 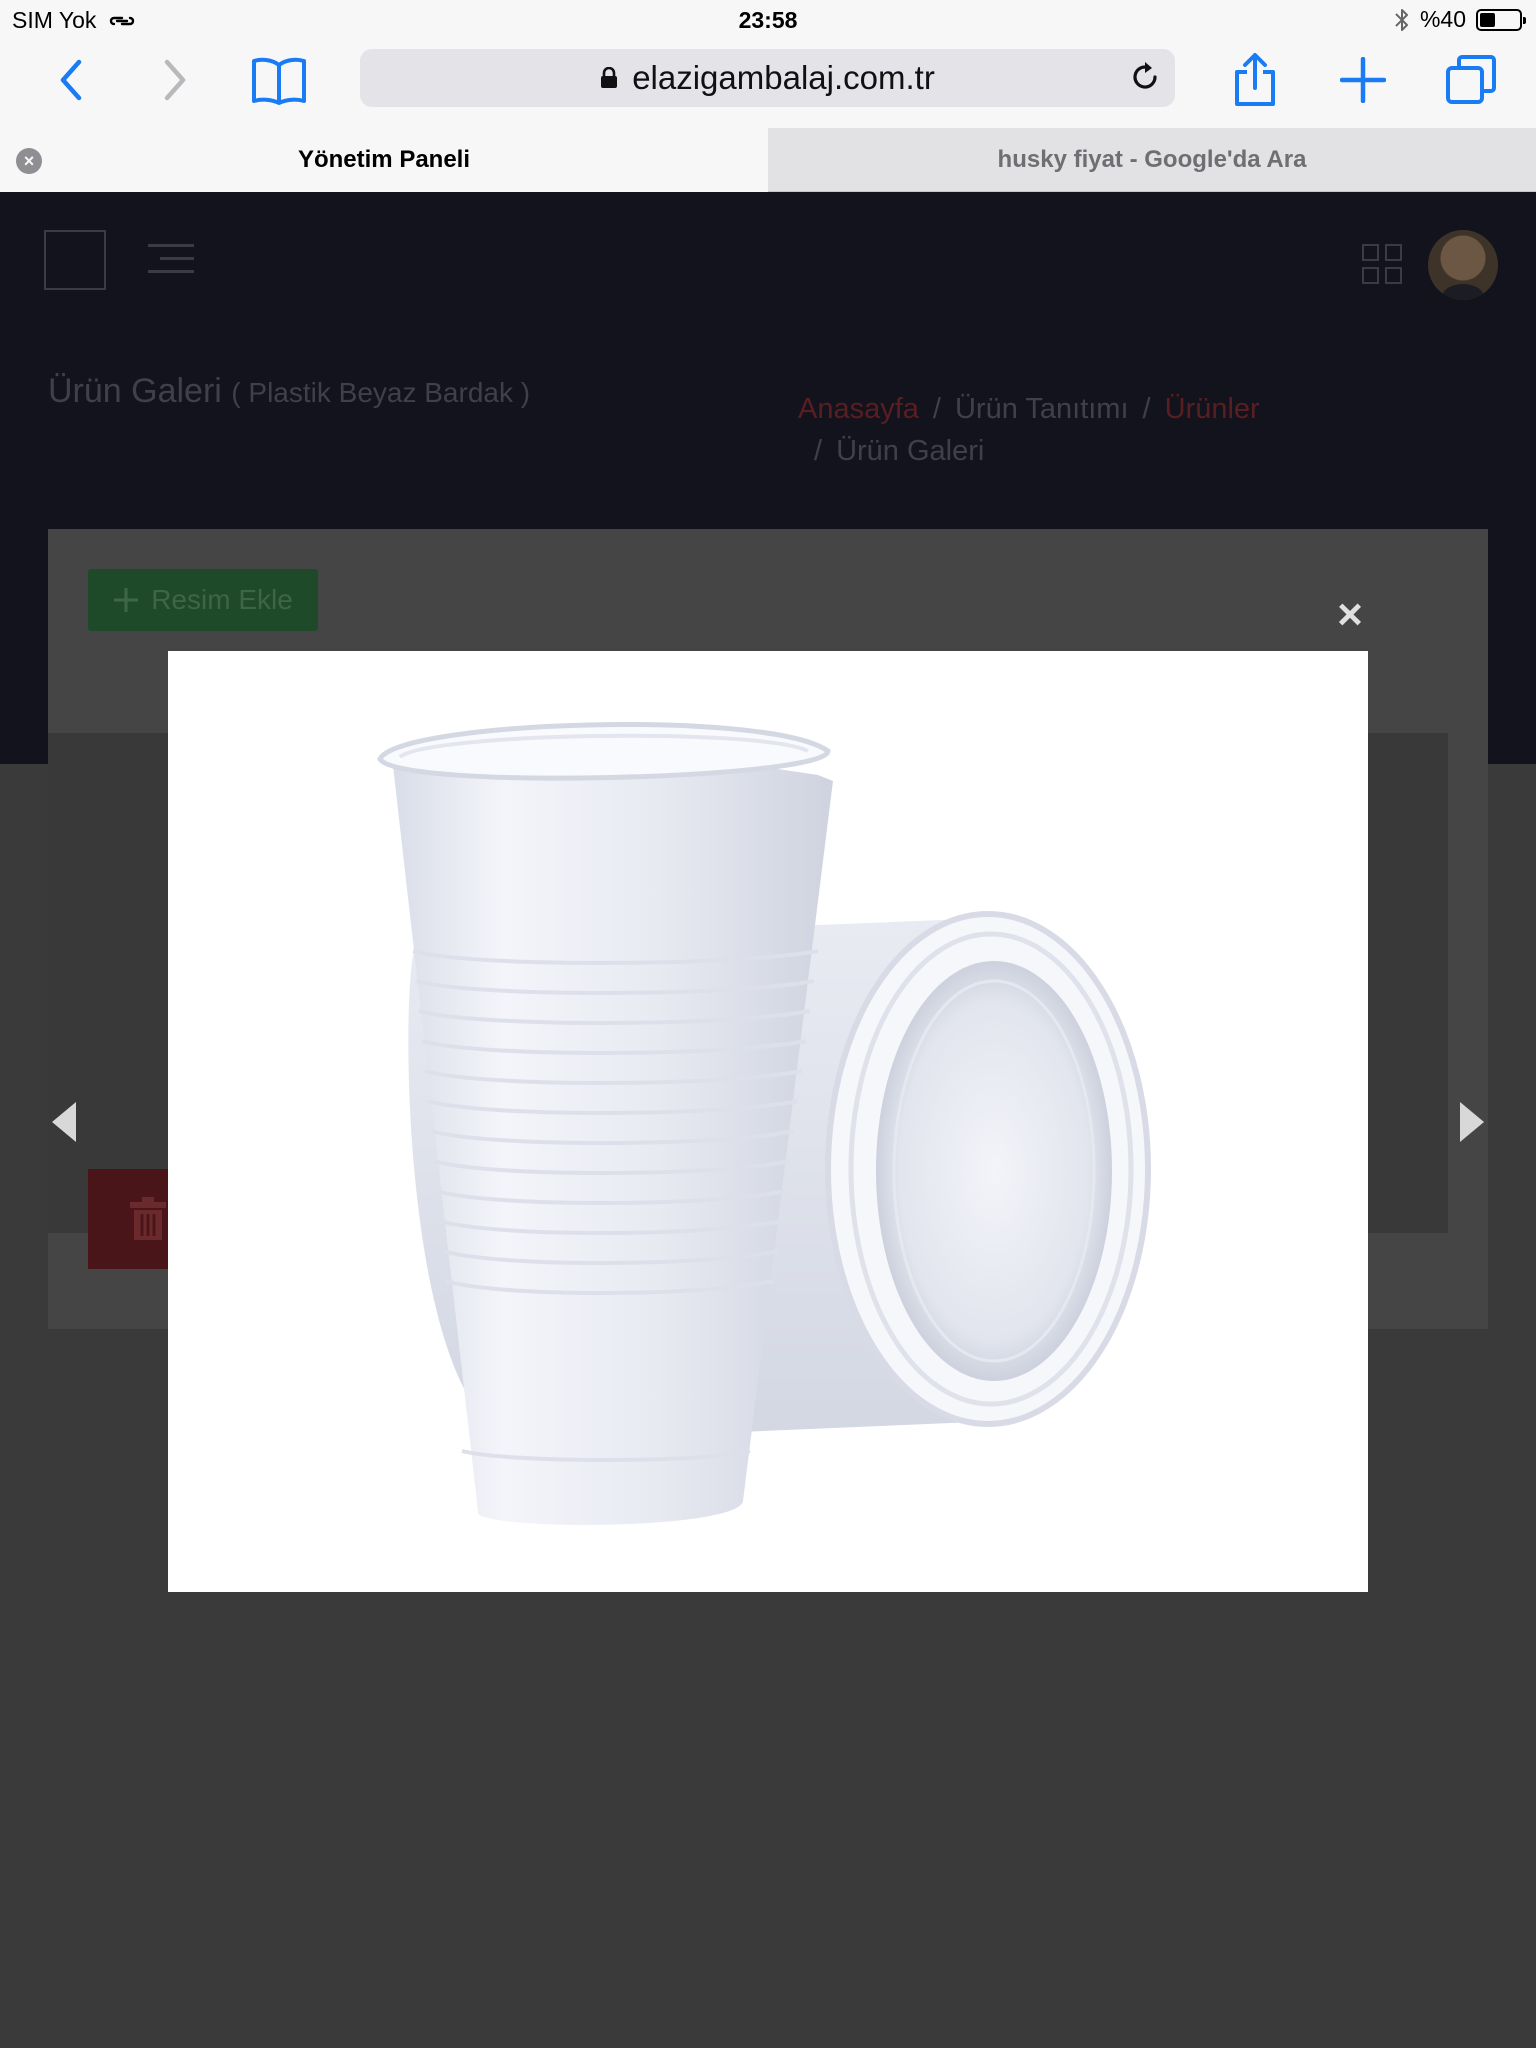 I want to click on back-icon, so click(x=71, y=80).